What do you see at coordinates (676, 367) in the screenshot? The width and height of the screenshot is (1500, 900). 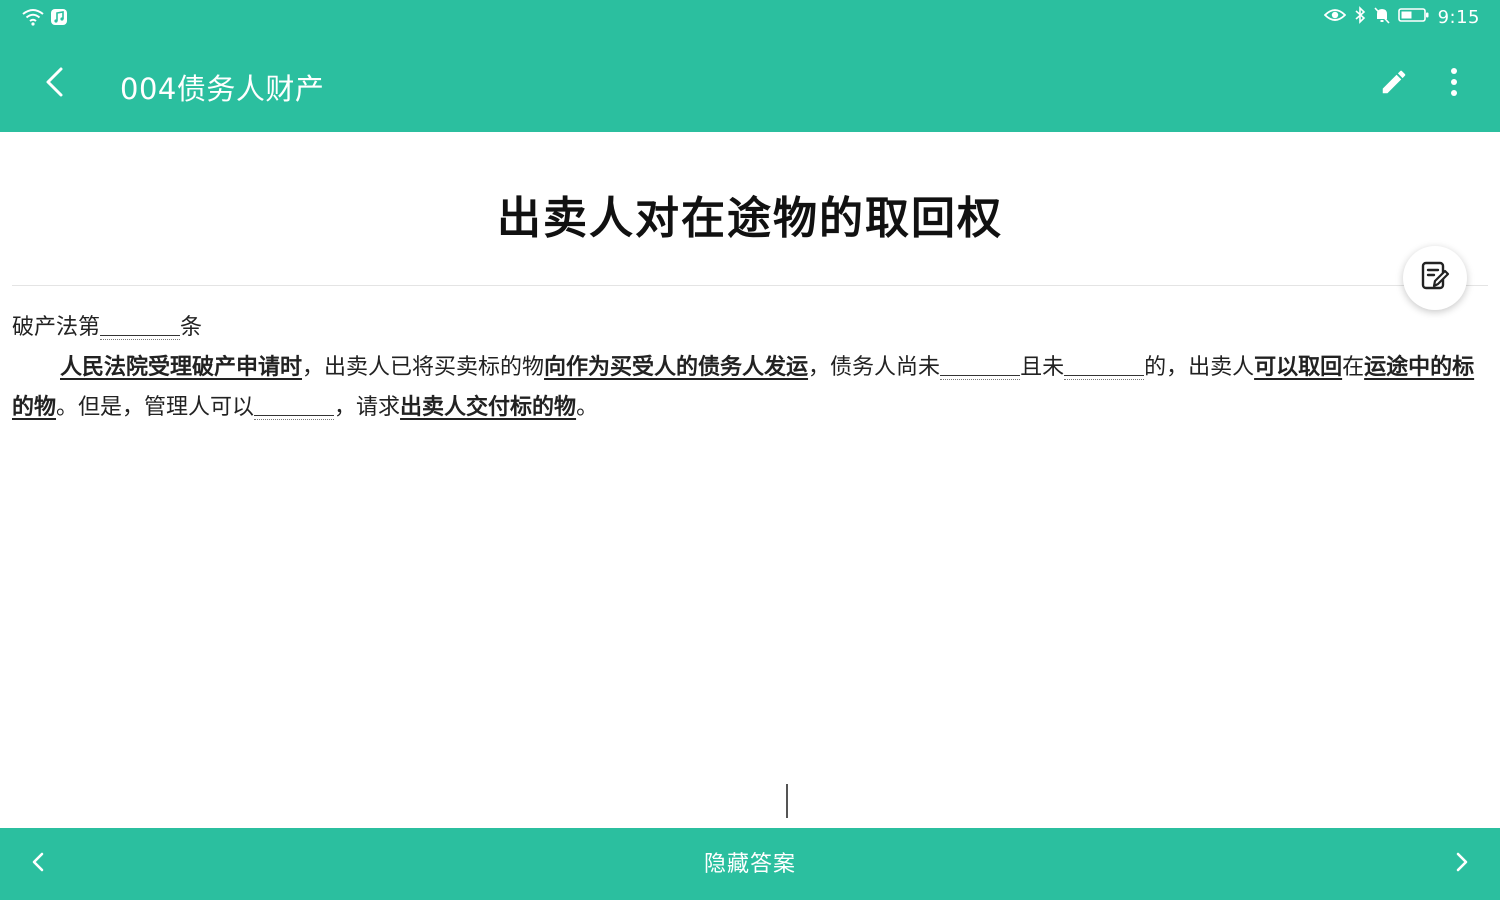 I see `keyword: 向作为买受人的债务人发运` at bounding box center [676, 367].